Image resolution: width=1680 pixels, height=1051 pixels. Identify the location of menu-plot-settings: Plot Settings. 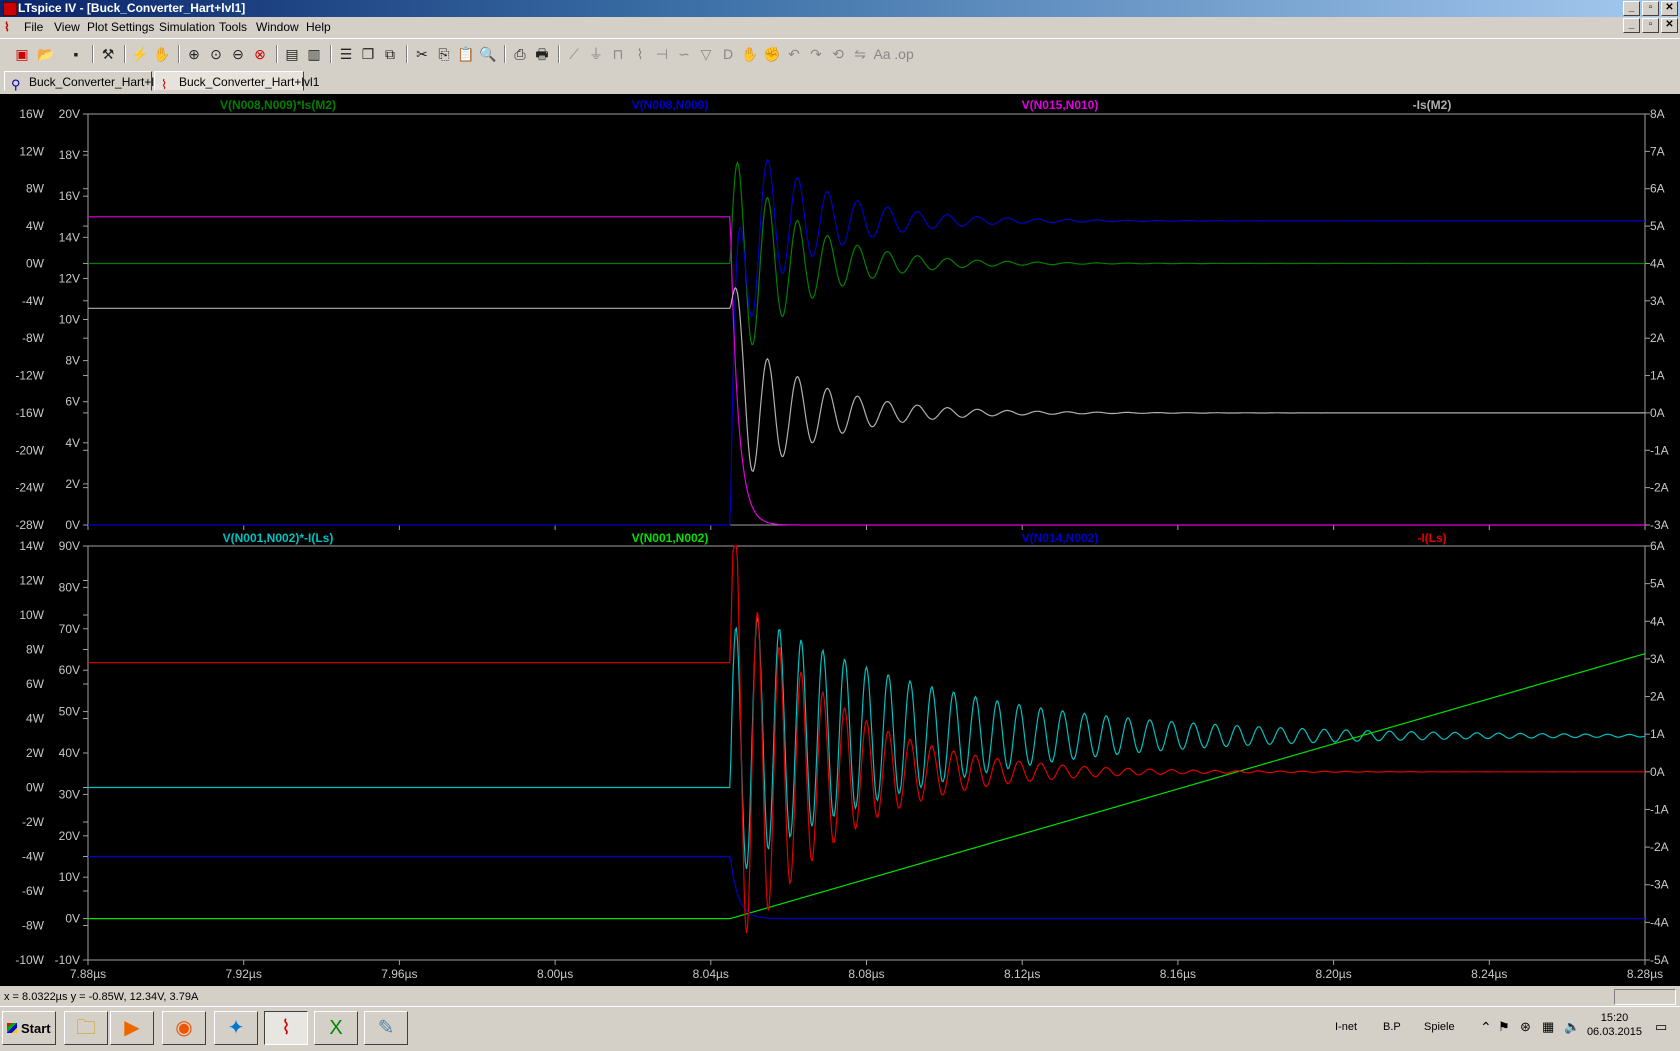
(120, 27).